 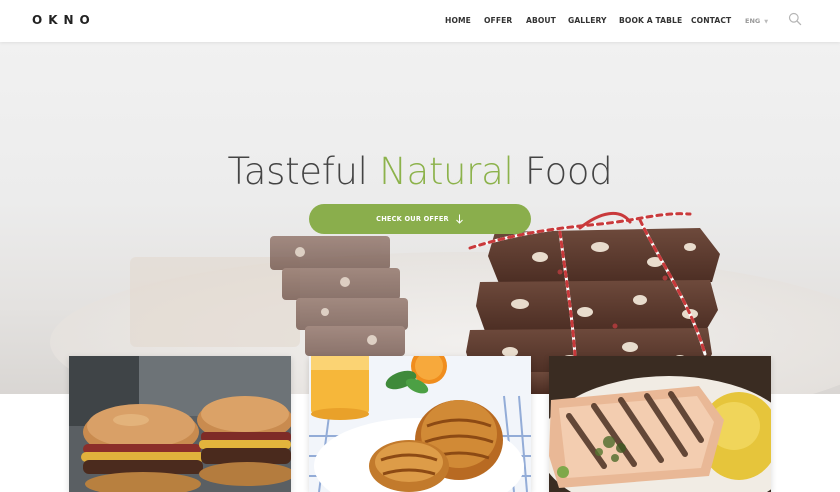 What do you see at coordinates (650, 20) in the screenshot?
I see `nav-item-book-a-table: BOOK A TABLE` at bounding box center [650, 20].